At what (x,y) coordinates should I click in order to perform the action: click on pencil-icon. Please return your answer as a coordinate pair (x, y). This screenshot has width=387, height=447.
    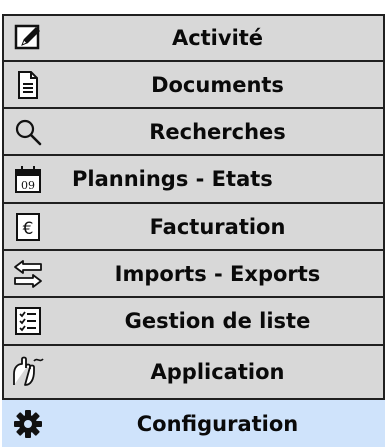
    Looking at the image, I should click on (28, 38).